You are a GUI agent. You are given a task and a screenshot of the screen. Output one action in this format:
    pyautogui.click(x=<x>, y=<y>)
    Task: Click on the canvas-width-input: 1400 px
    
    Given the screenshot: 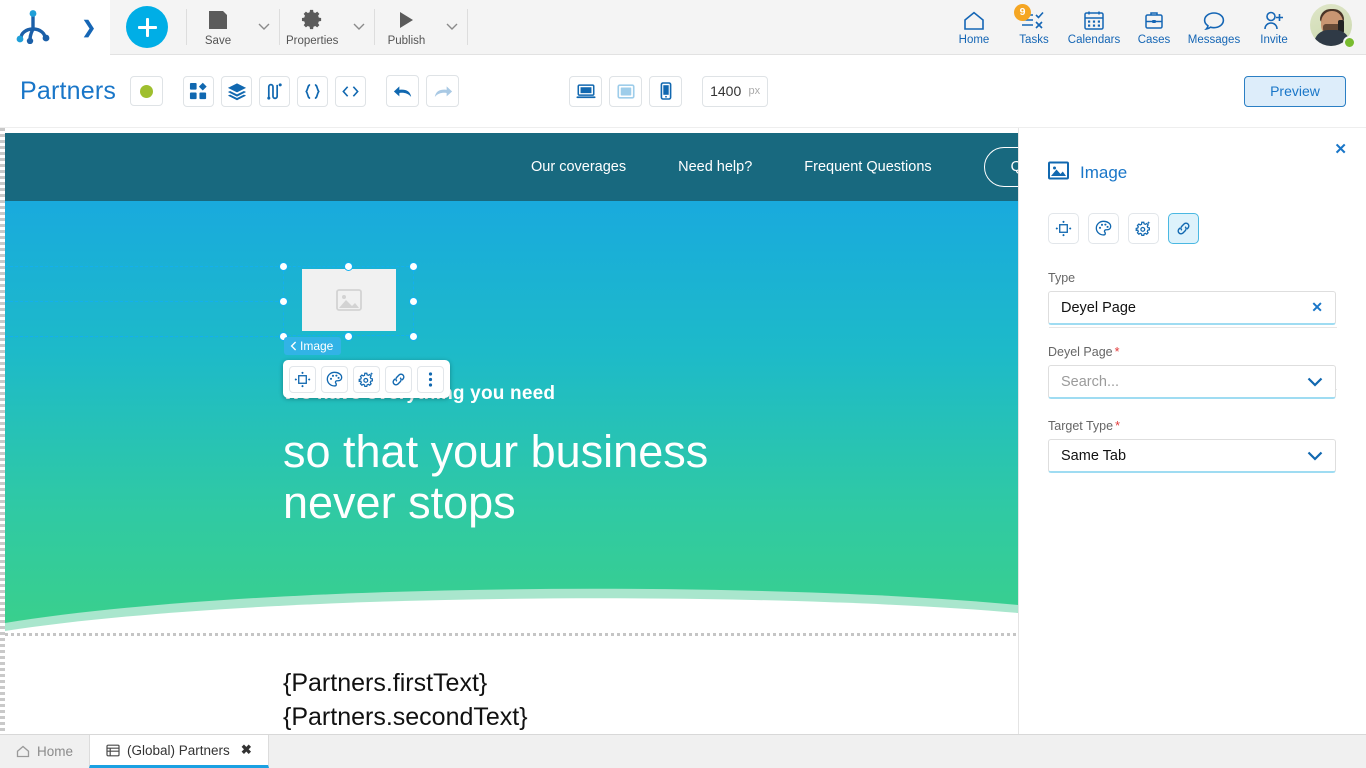 What is the action you would take?
    pyautogui.click(x=735, y=91)
    